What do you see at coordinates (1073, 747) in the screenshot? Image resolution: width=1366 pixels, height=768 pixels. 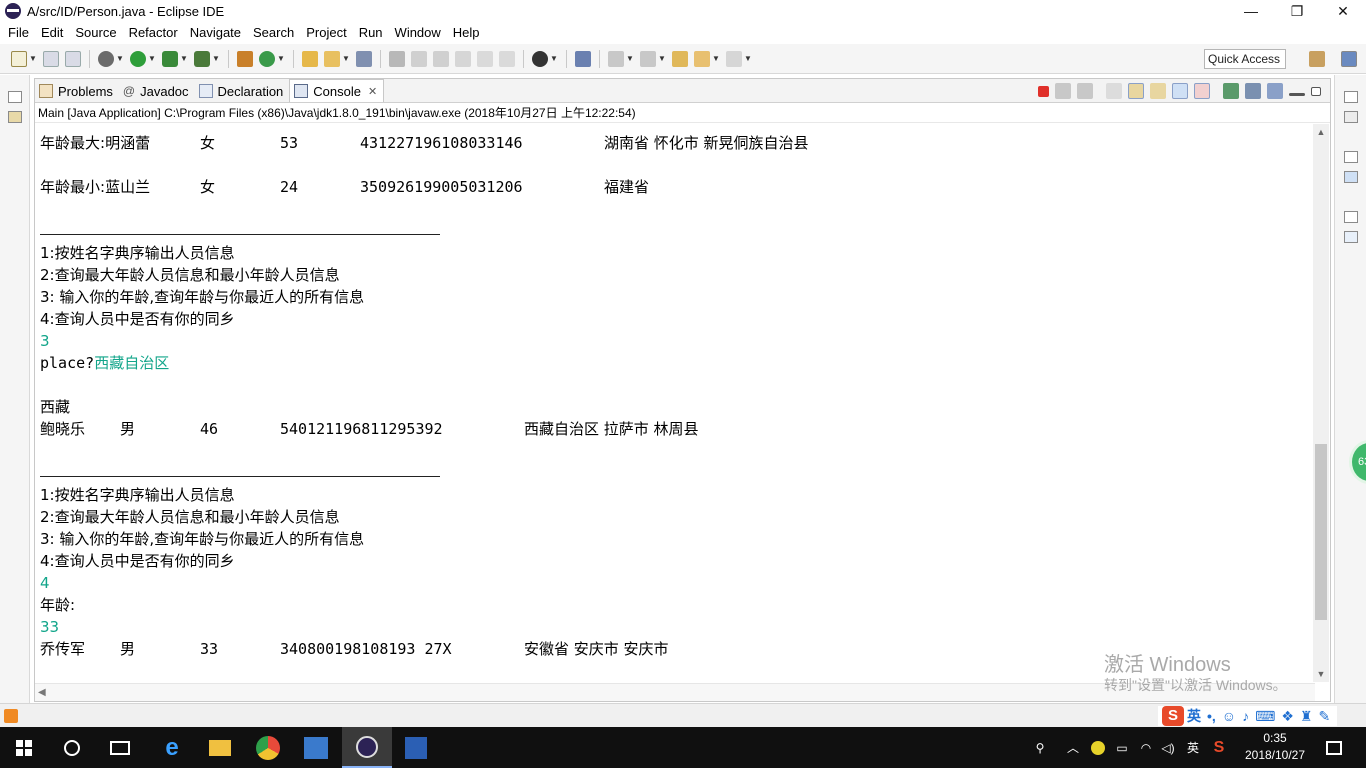 I see `chevron-up-icon: ︿` at bounding box center [1073, 747].